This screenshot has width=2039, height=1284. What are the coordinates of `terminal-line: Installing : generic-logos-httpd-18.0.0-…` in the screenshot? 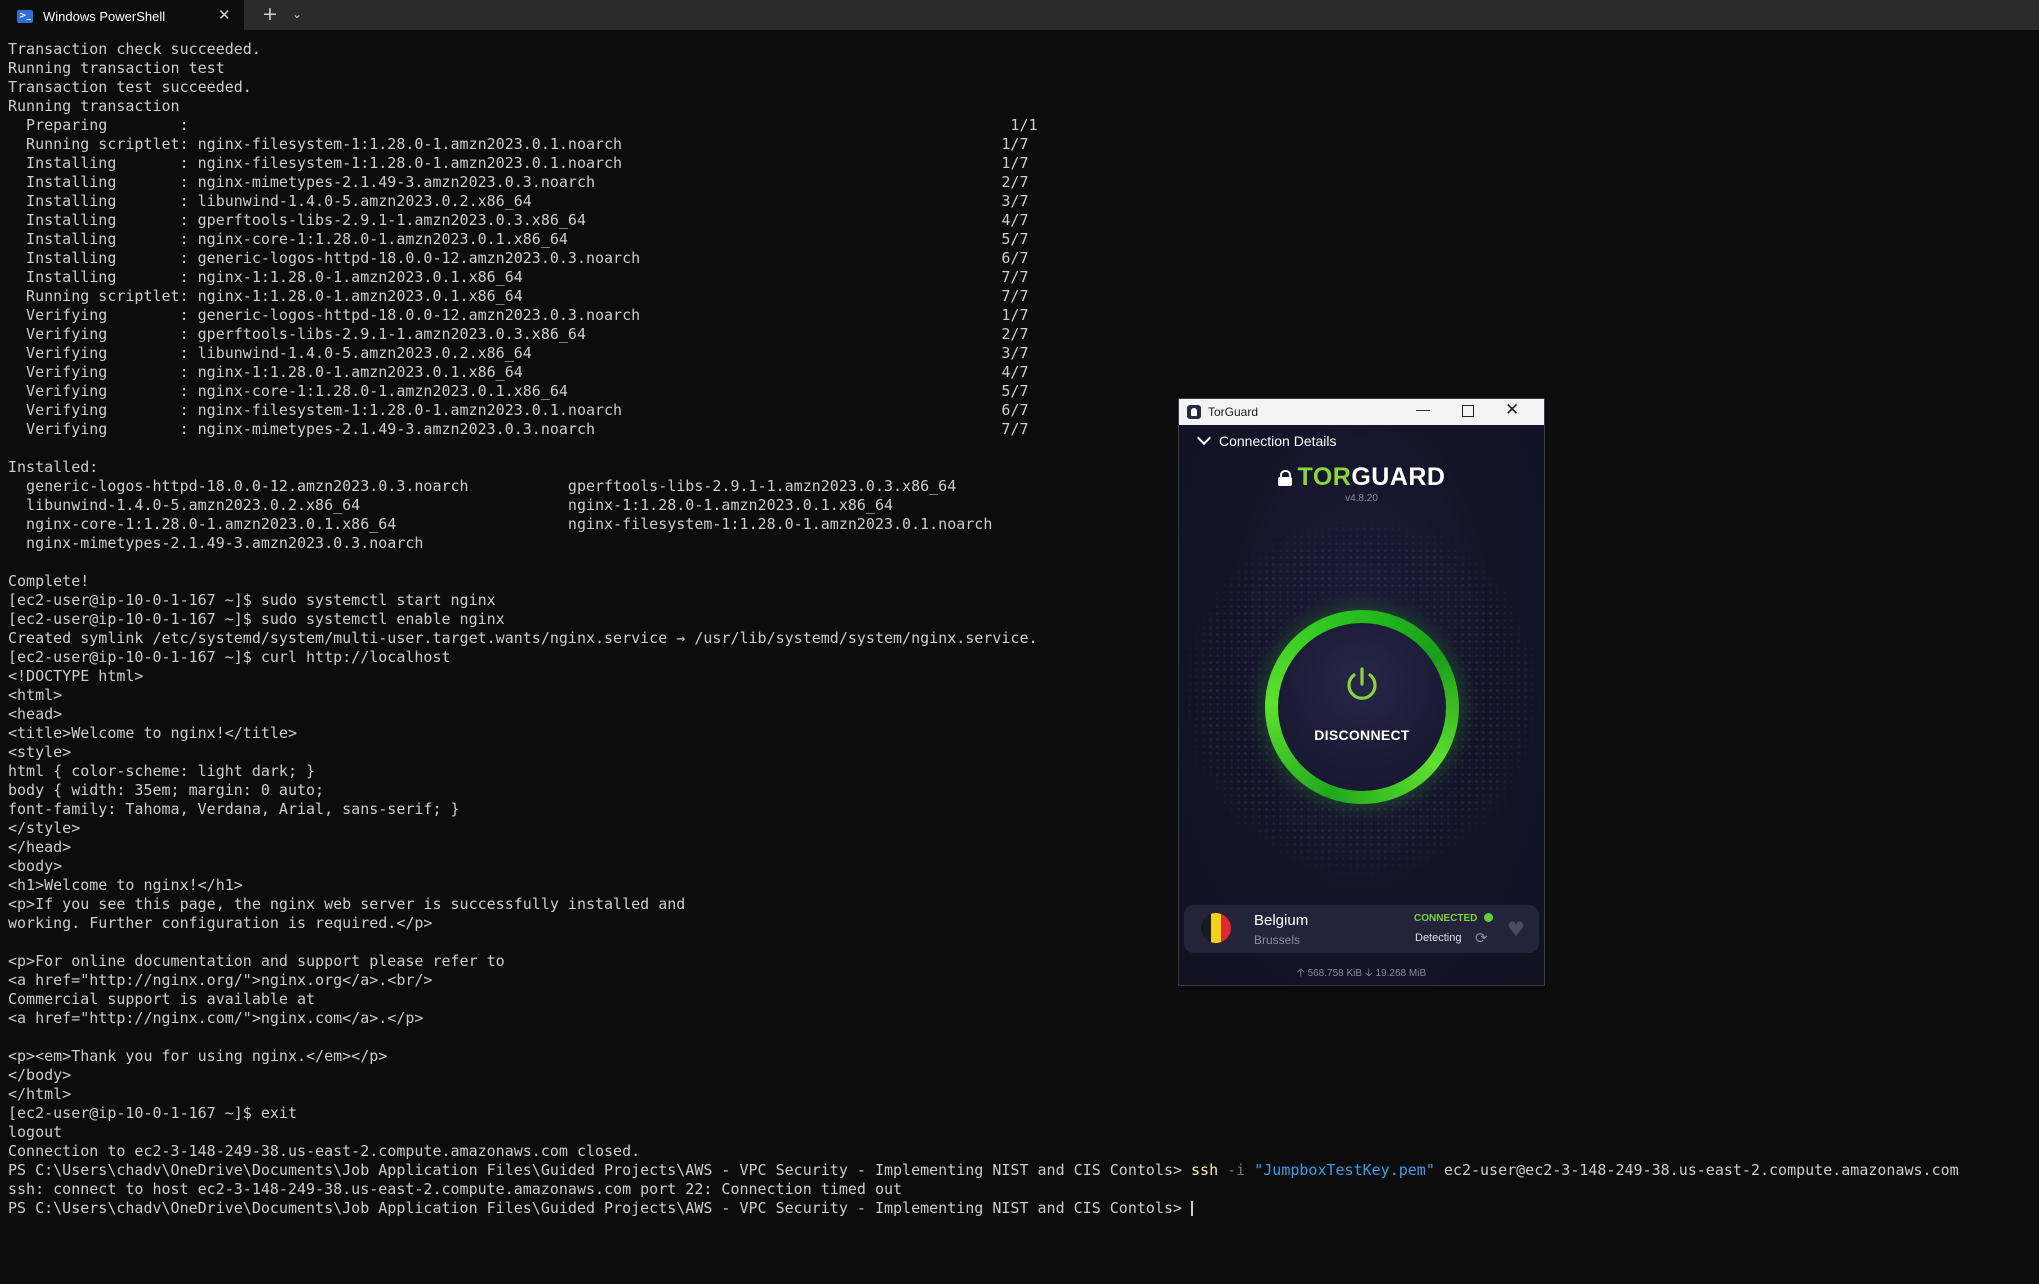 It's located at (518, 258).